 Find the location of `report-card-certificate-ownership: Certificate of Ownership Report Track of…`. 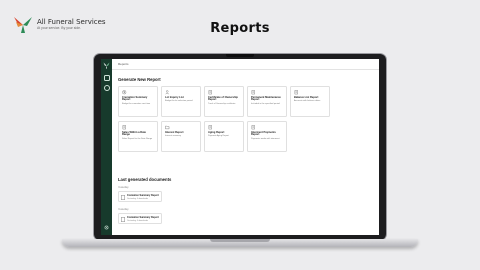

report-card-certificate-ownership: Certificate of Ownership Report Track of… is located at coordinates (224, 101).